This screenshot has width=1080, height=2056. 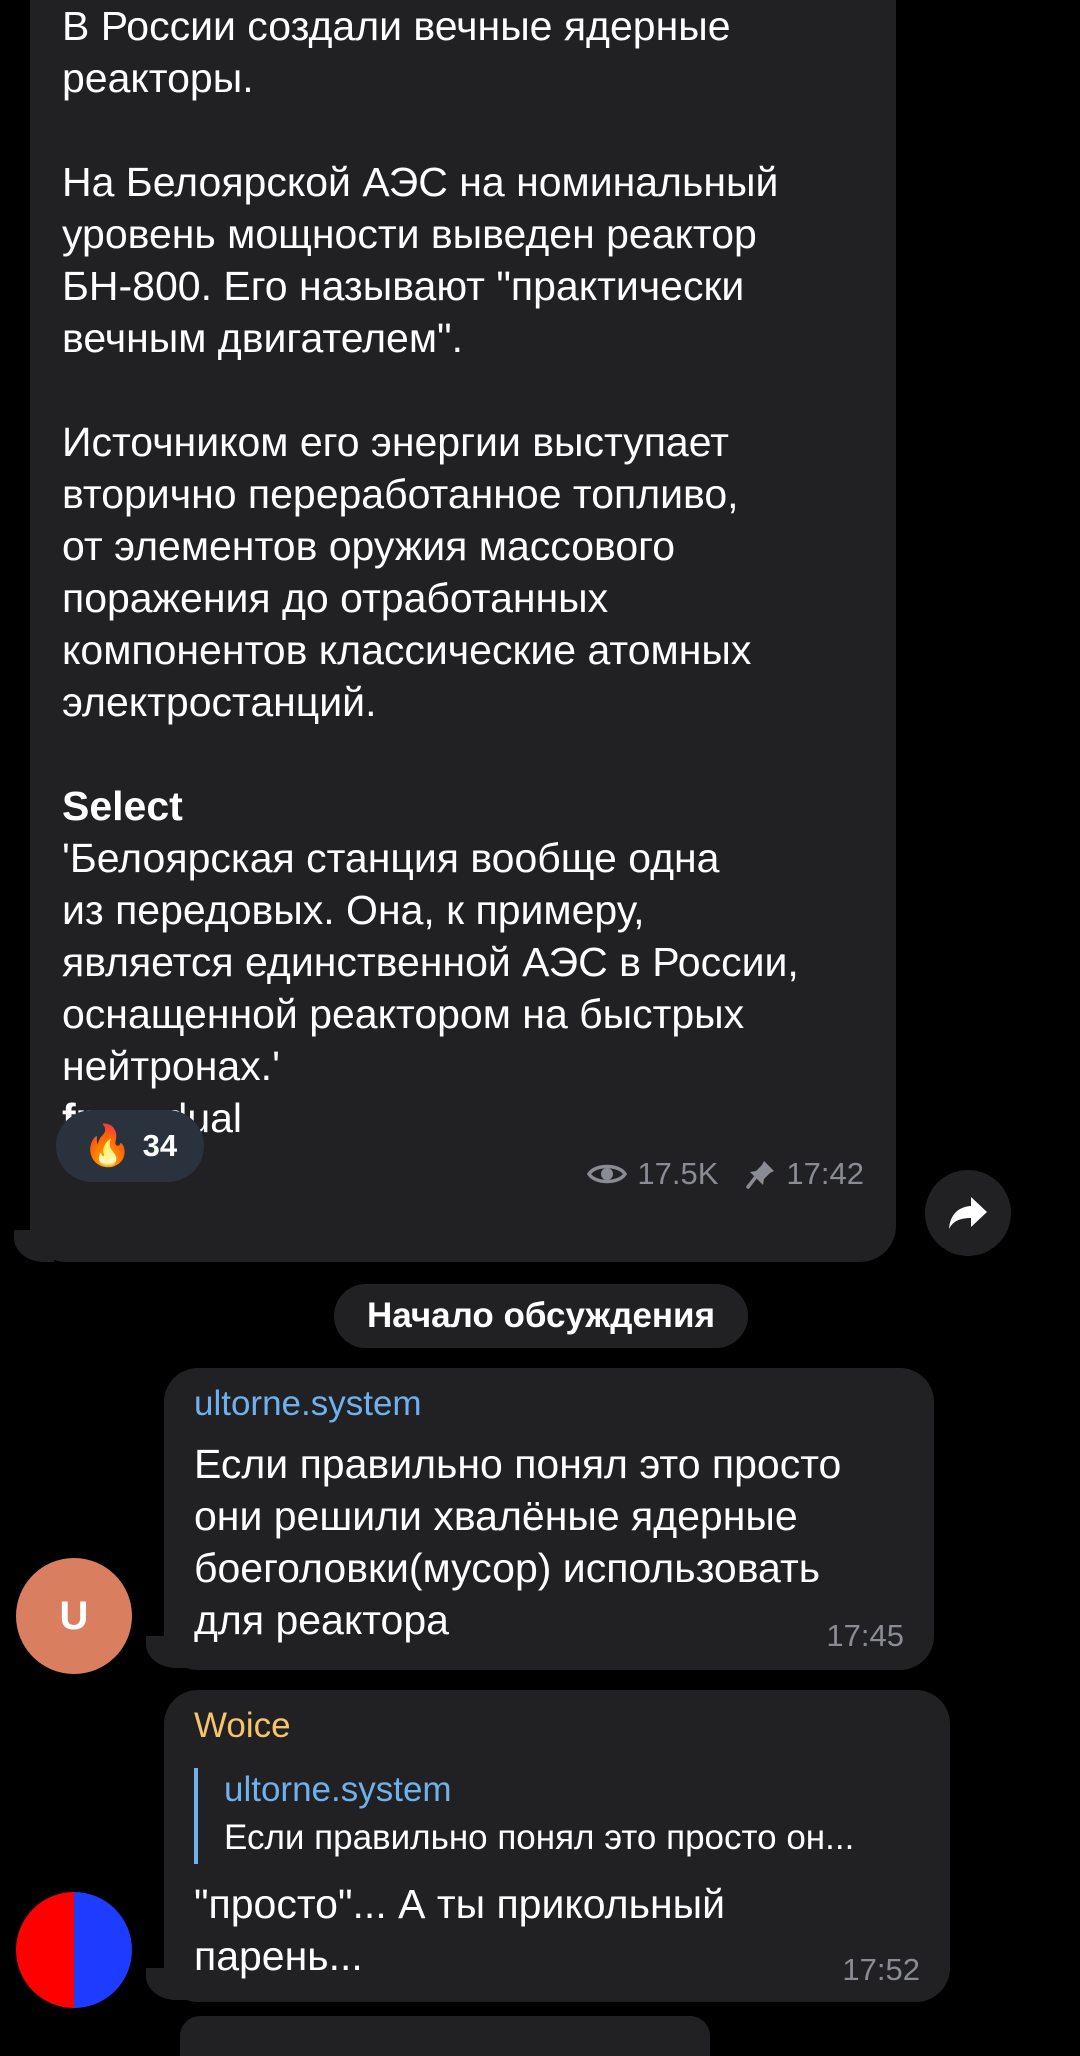 What do you see at coordinates (338, 1789) in the screenshot?
I see `reply-author: ultorne.system` at bounding box center [338, 1789].